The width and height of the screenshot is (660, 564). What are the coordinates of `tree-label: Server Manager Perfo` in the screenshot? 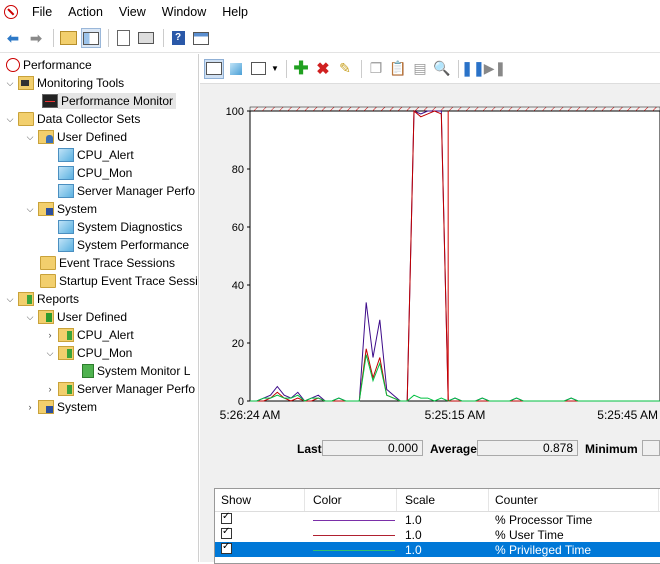 It's located at (136, 389).